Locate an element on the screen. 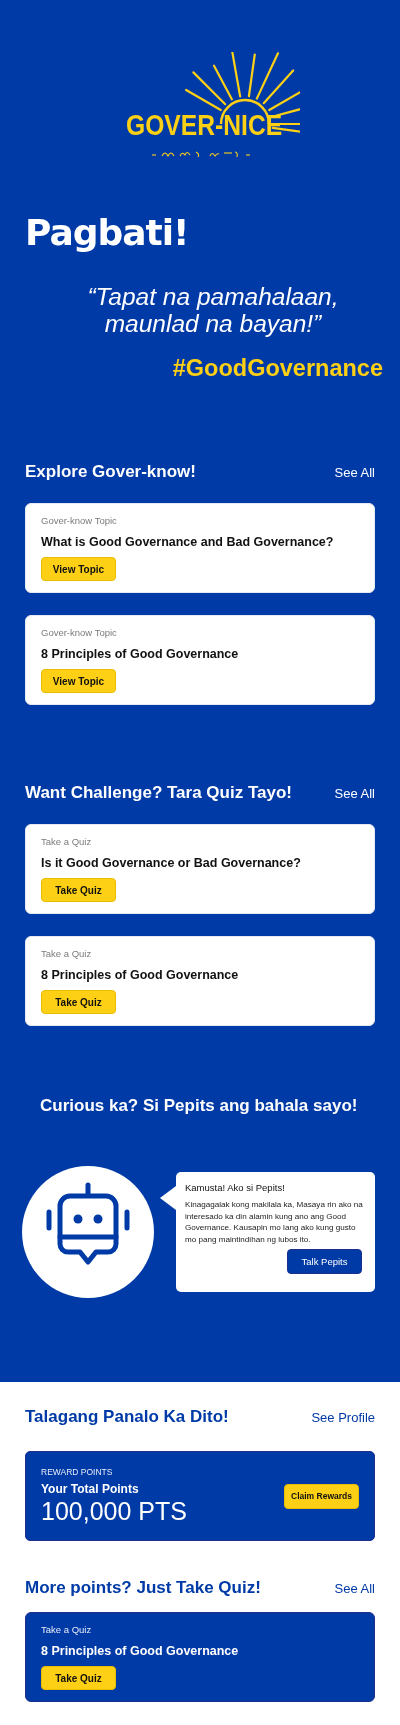 The height and width of the screenshot is (1725, 400). reward-label: REWARD POINTS is located at coordinates (77, 1471).